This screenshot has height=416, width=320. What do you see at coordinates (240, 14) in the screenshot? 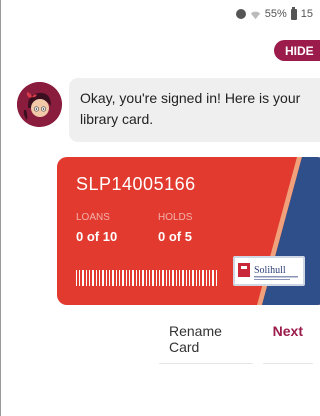
I see `alarm-icon` at bounding box center [240, 14].